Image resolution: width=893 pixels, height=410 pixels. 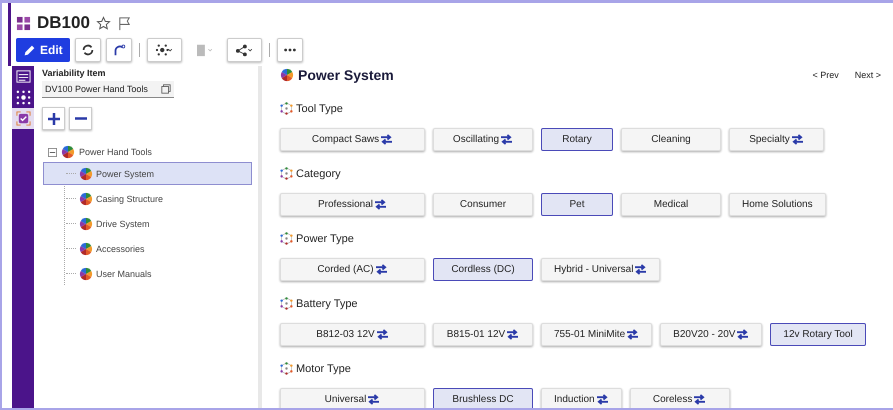 What do you see at coordinates (327, 304) in the screenshot?
I see `group-title: Battery Type` at bounding box center [327, 304].